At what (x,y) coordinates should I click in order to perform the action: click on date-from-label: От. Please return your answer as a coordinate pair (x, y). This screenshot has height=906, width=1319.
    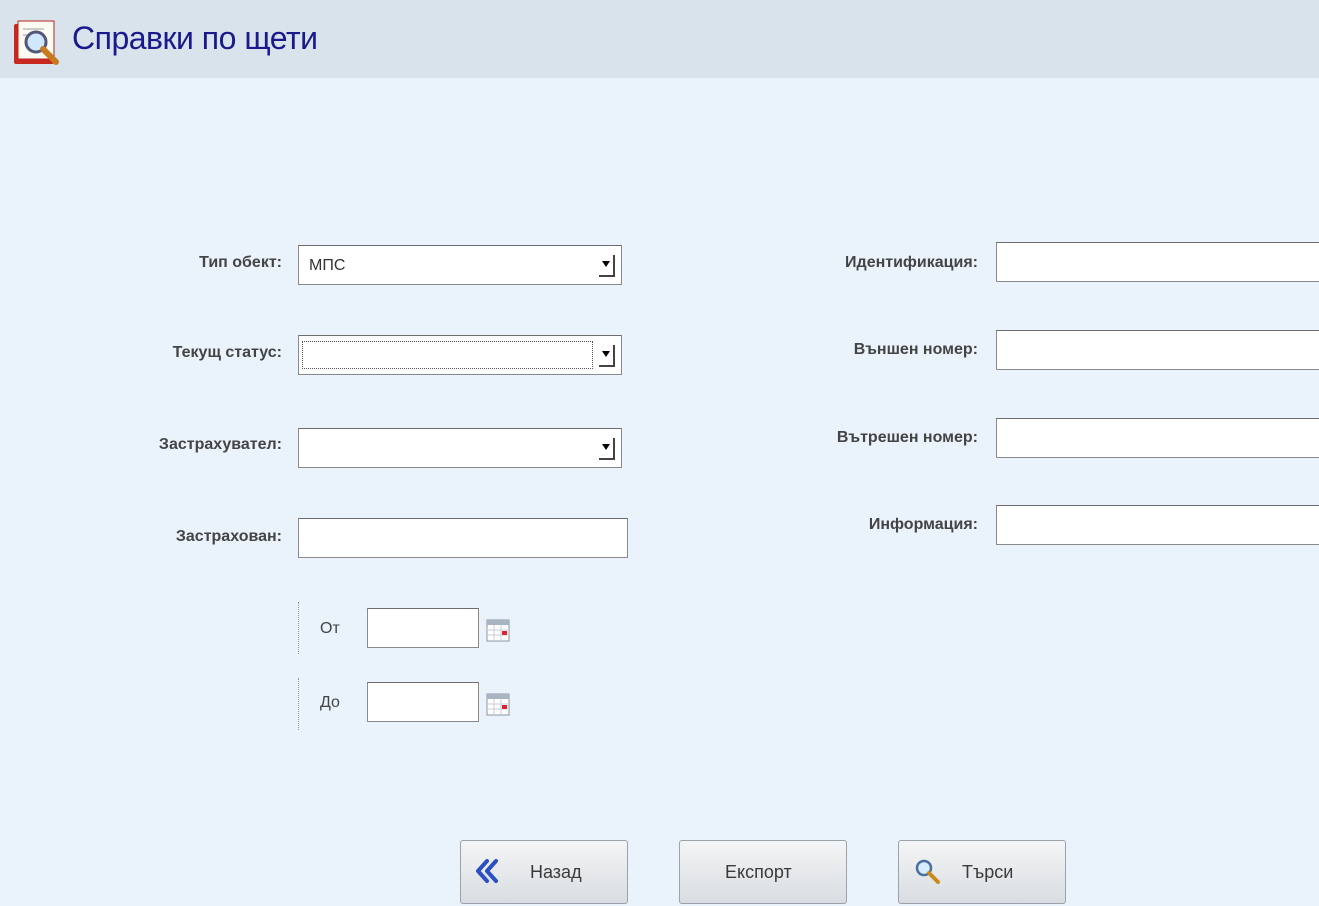
    Looking at the image, I should click on (330, 628).